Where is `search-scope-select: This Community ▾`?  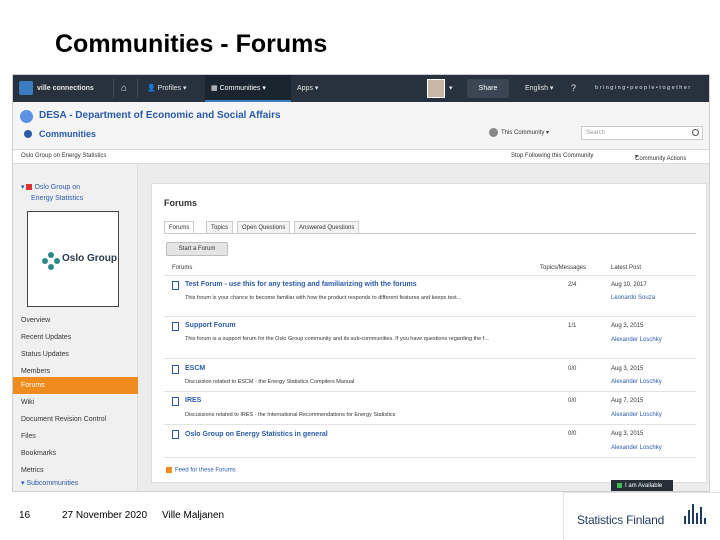 search-scope-select: This Community ▾ is located at coordinates (534, 133).